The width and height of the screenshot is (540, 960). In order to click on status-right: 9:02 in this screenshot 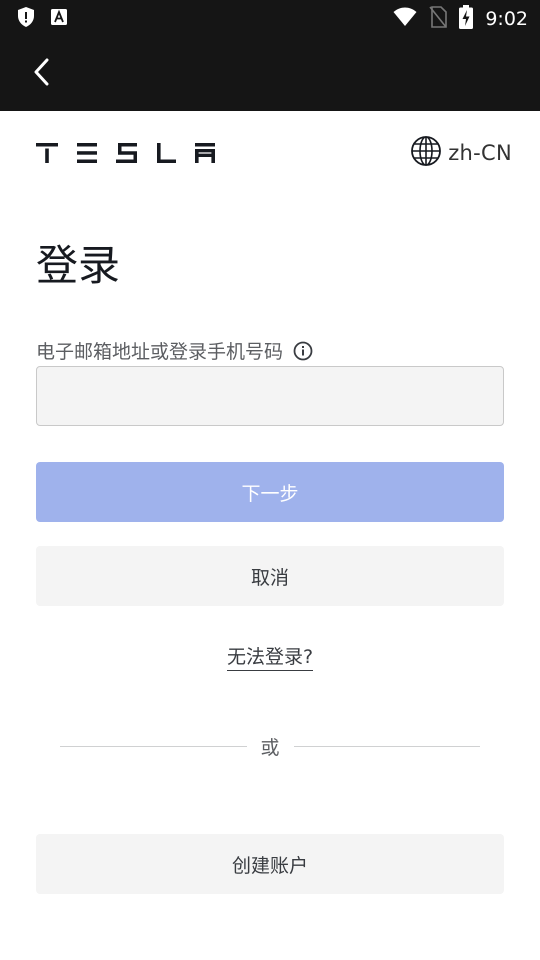, I will do `click(460, 19)`.